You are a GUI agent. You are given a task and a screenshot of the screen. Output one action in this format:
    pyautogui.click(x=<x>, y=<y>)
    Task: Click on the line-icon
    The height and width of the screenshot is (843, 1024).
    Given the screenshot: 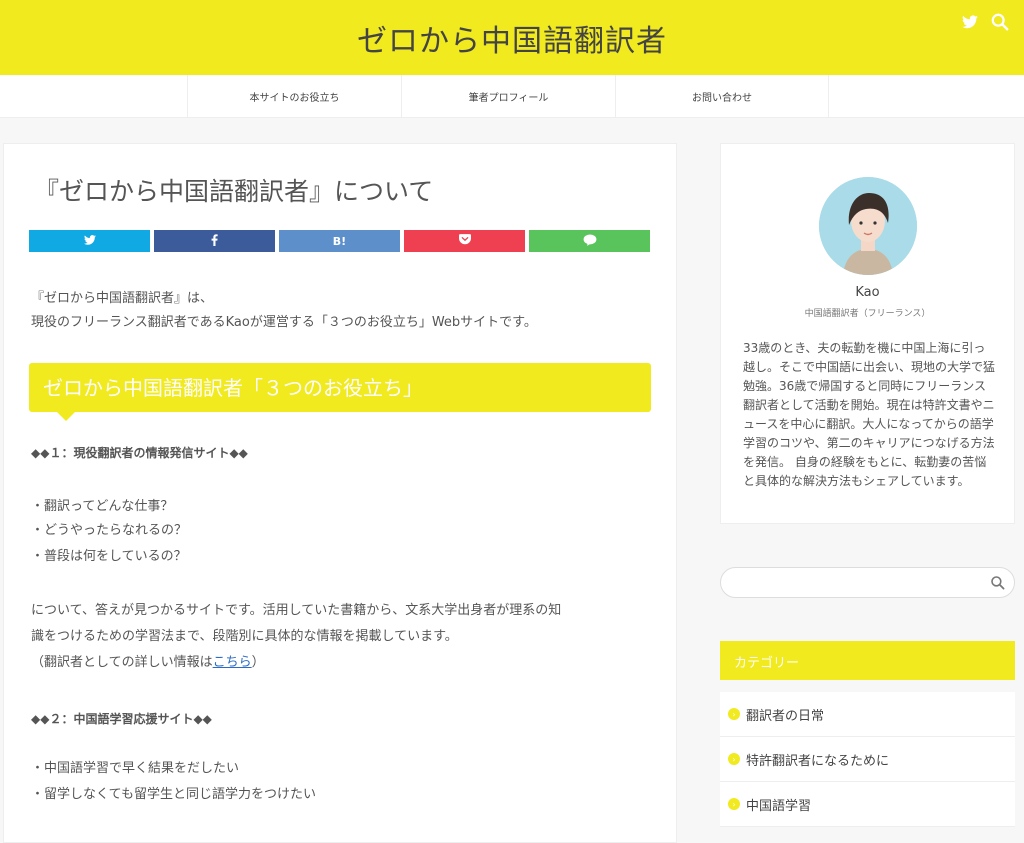 What is the action you would take?
    pyautogui.click(x=590, y=241)
    